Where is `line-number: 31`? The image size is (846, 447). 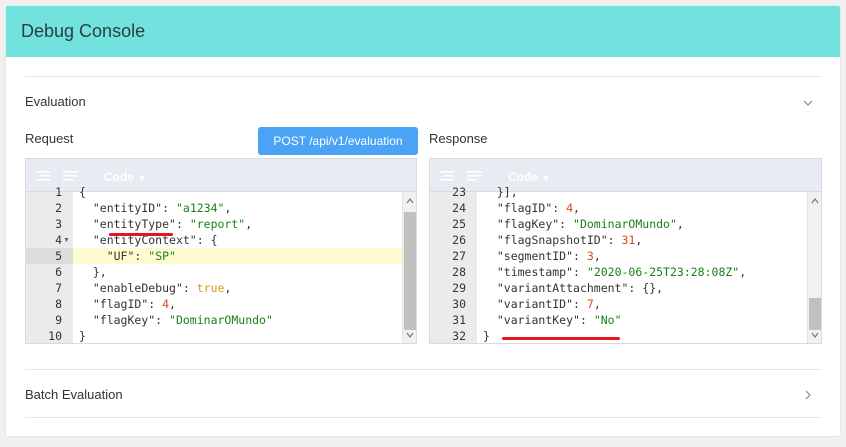
line-number: 31 is located at coordinates (459, 320).